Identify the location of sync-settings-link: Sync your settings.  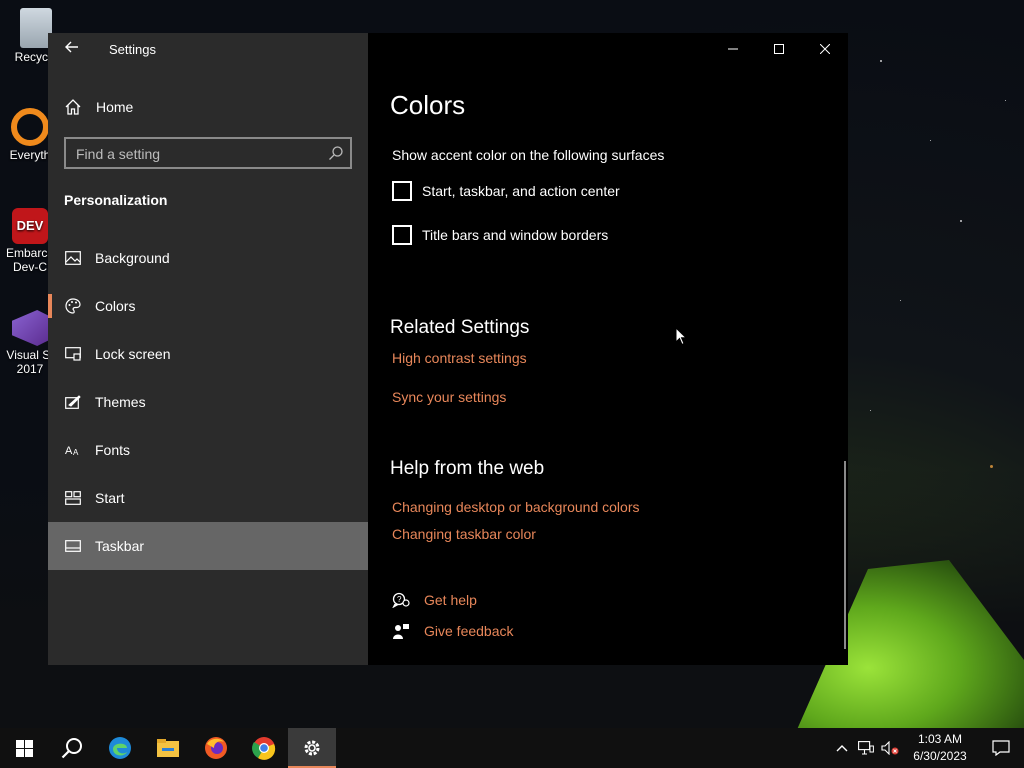
(449, 397).